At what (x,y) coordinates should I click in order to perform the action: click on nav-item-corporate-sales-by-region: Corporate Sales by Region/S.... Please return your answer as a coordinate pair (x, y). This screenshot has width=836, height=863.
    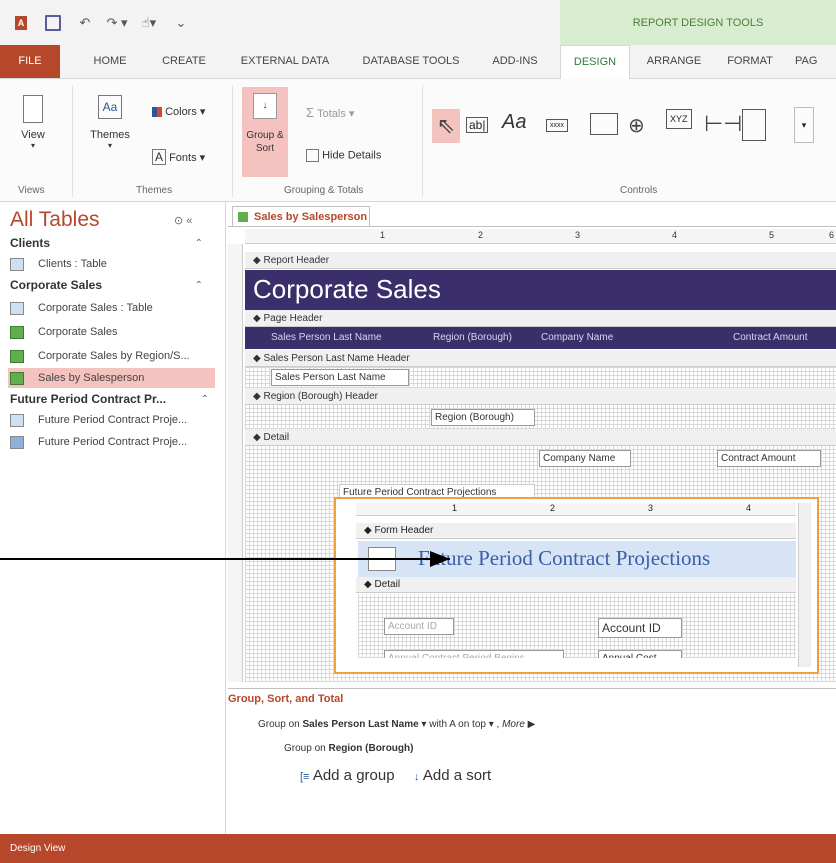
    Looking at the image, I should click on (113, 356).